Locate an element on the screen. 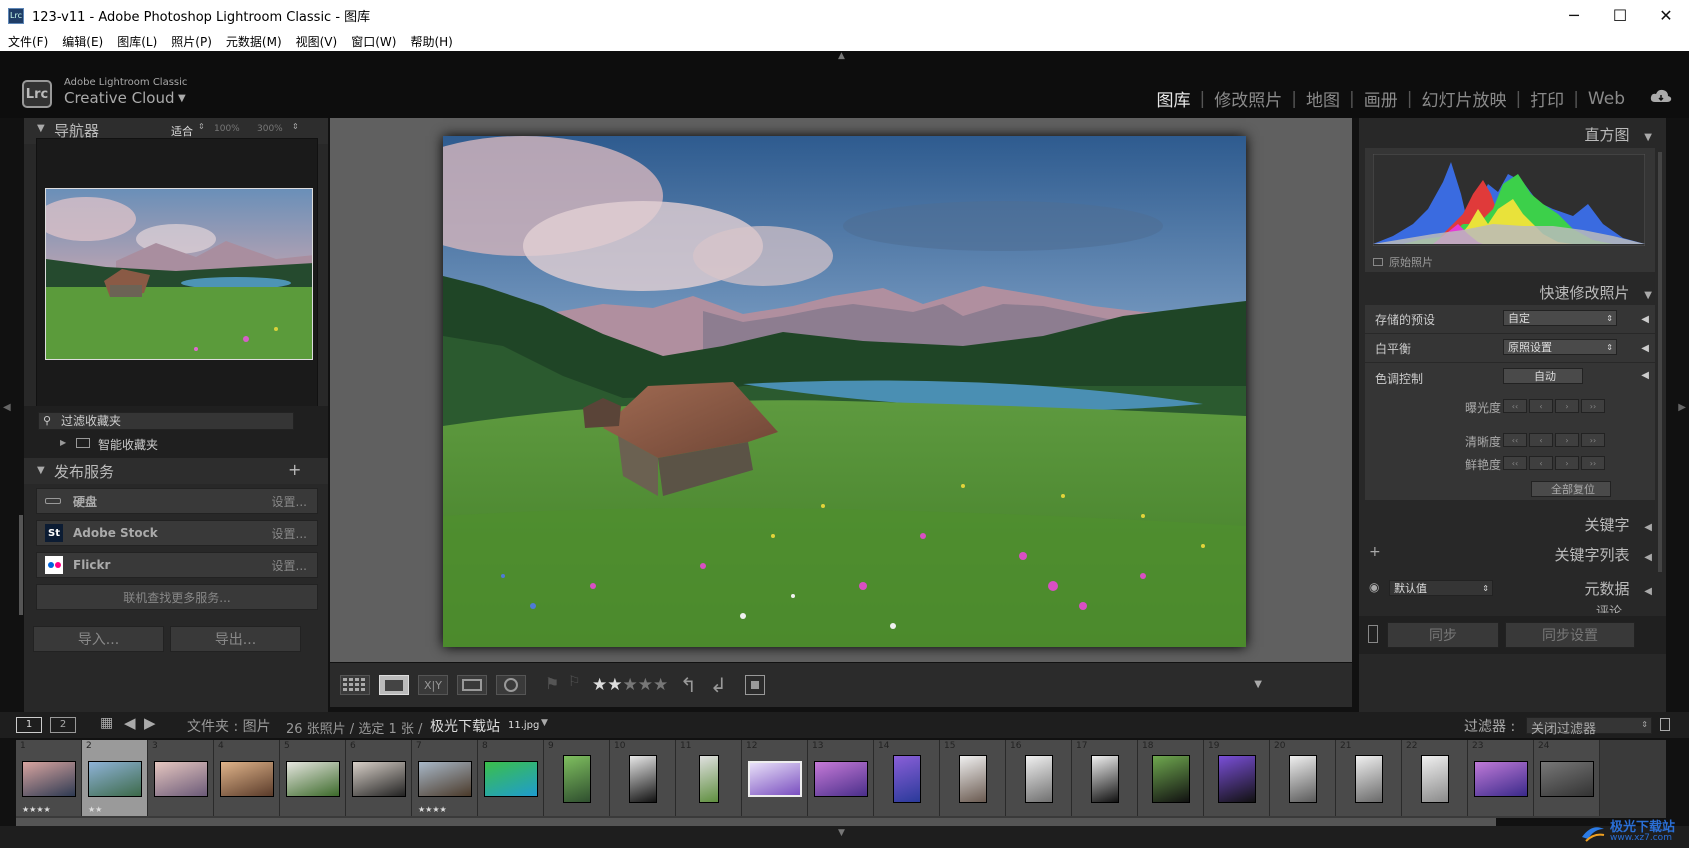 This screenshot has height=848, width=1689. filmstrip-cell: 5 is located at coordinates (313, 778).